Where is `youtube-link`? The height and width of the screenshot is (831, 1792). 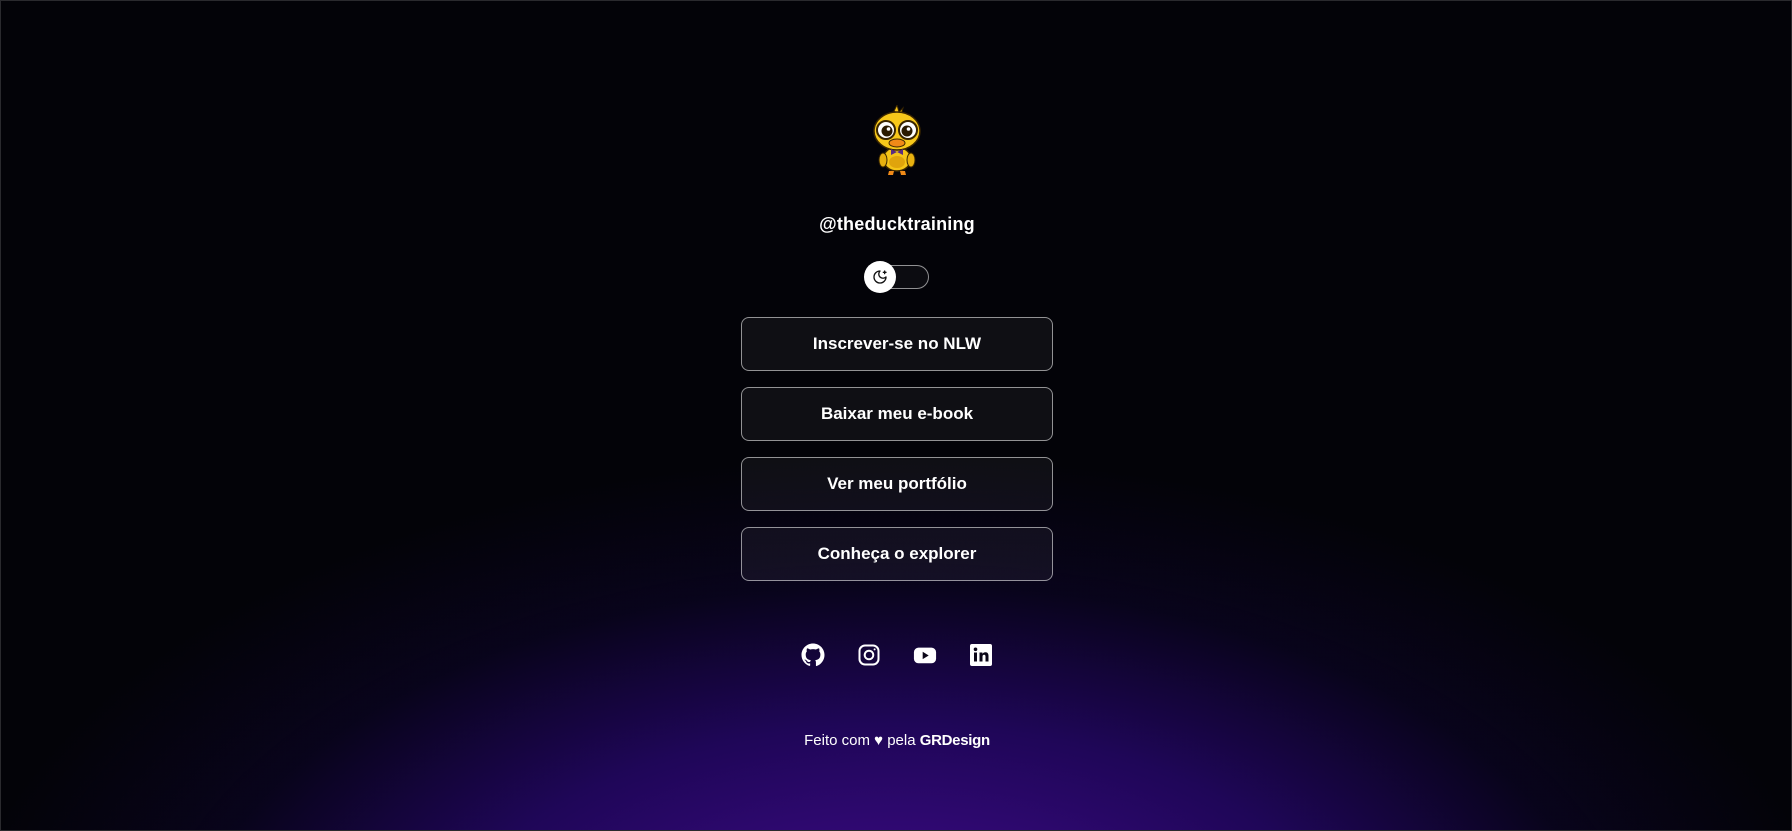 youtube-link is located at coordinates (925, 655).